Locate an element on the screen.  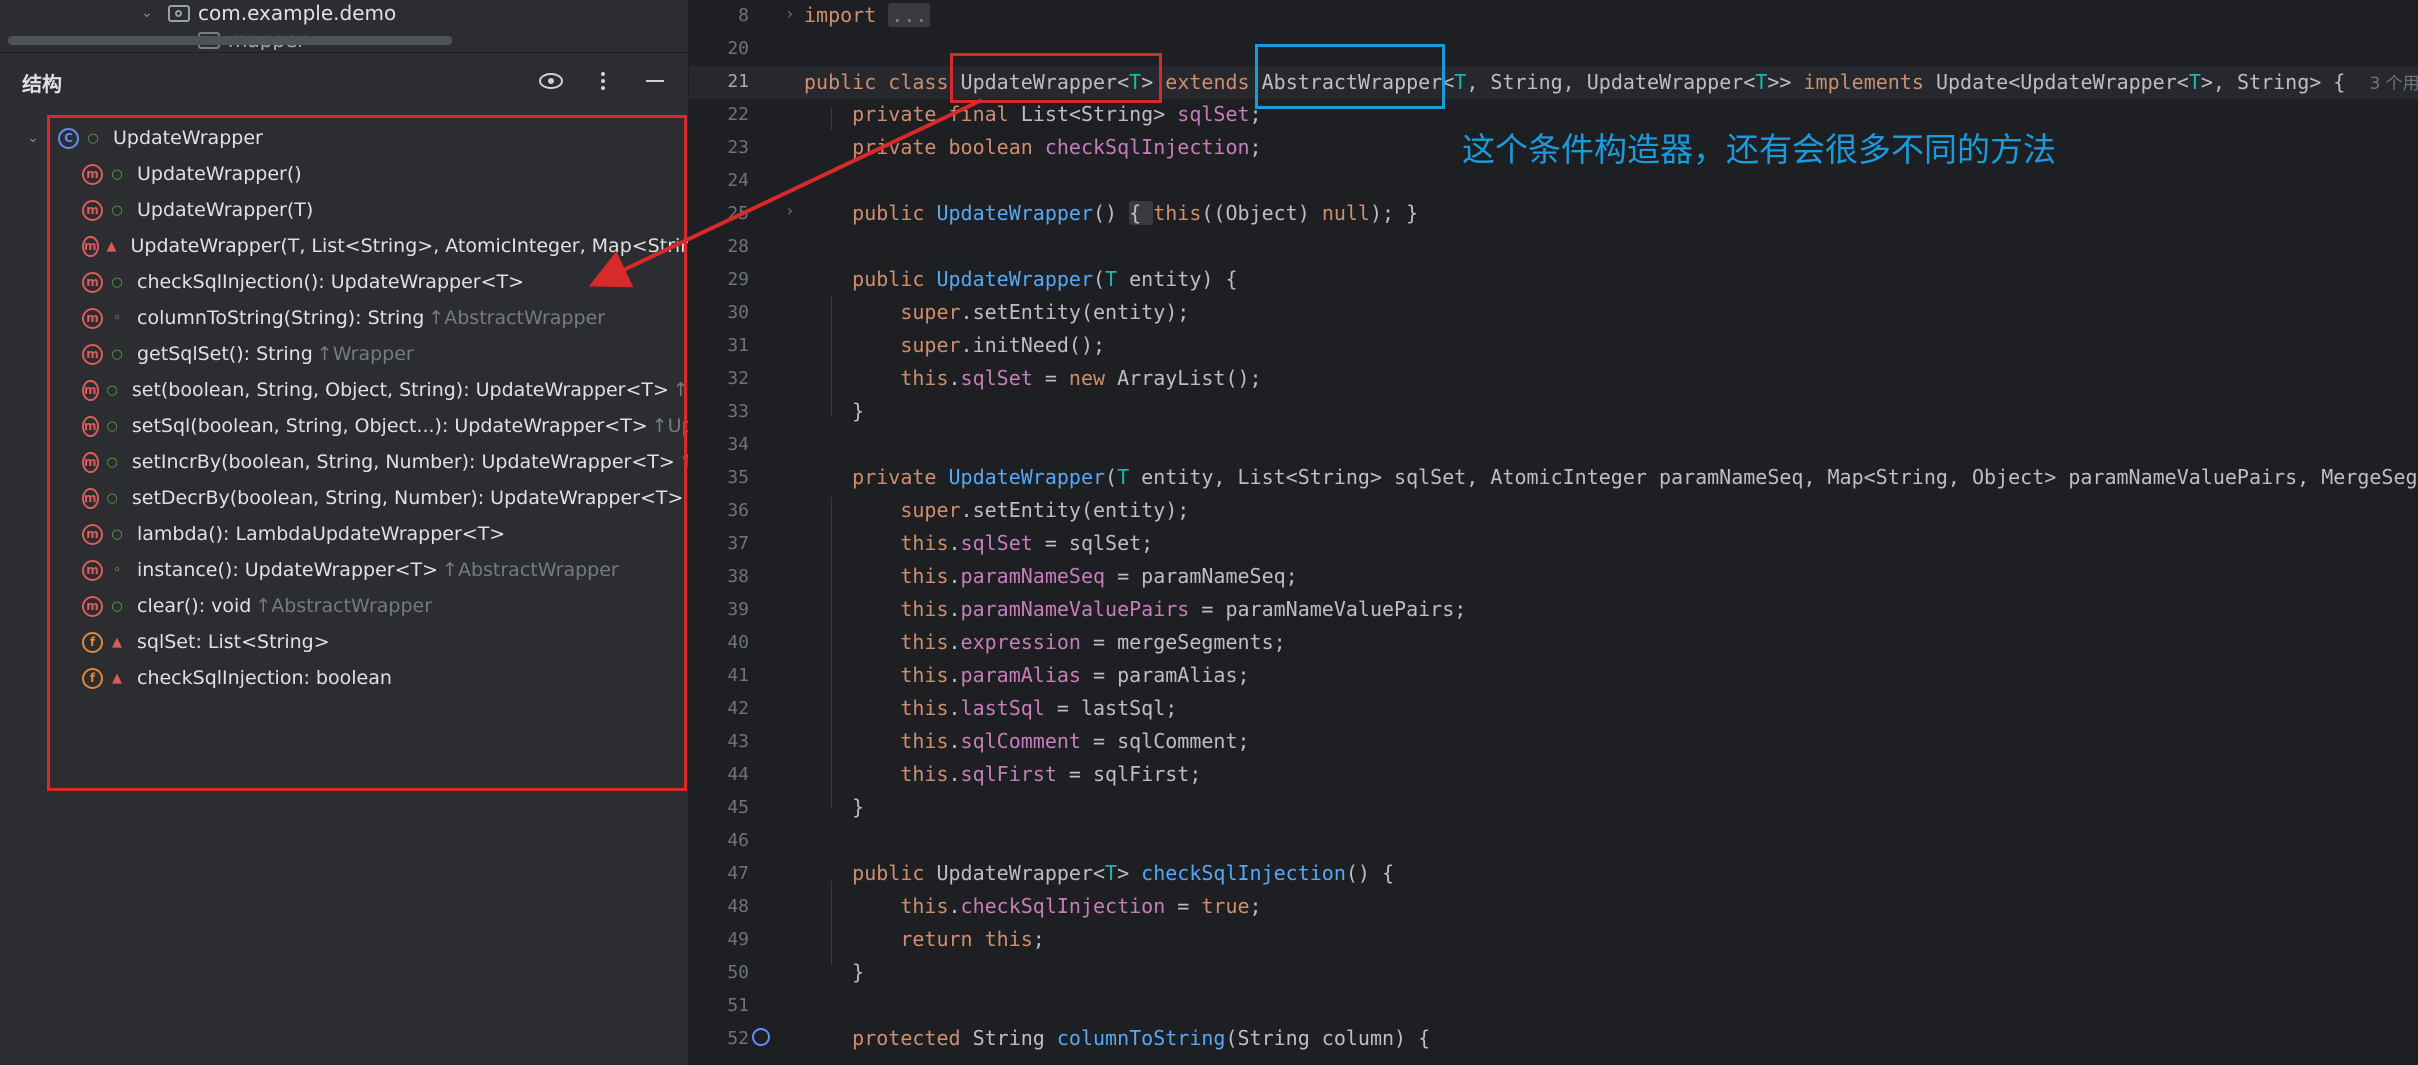
line-number: 23 is located at coordinates (738, 147).